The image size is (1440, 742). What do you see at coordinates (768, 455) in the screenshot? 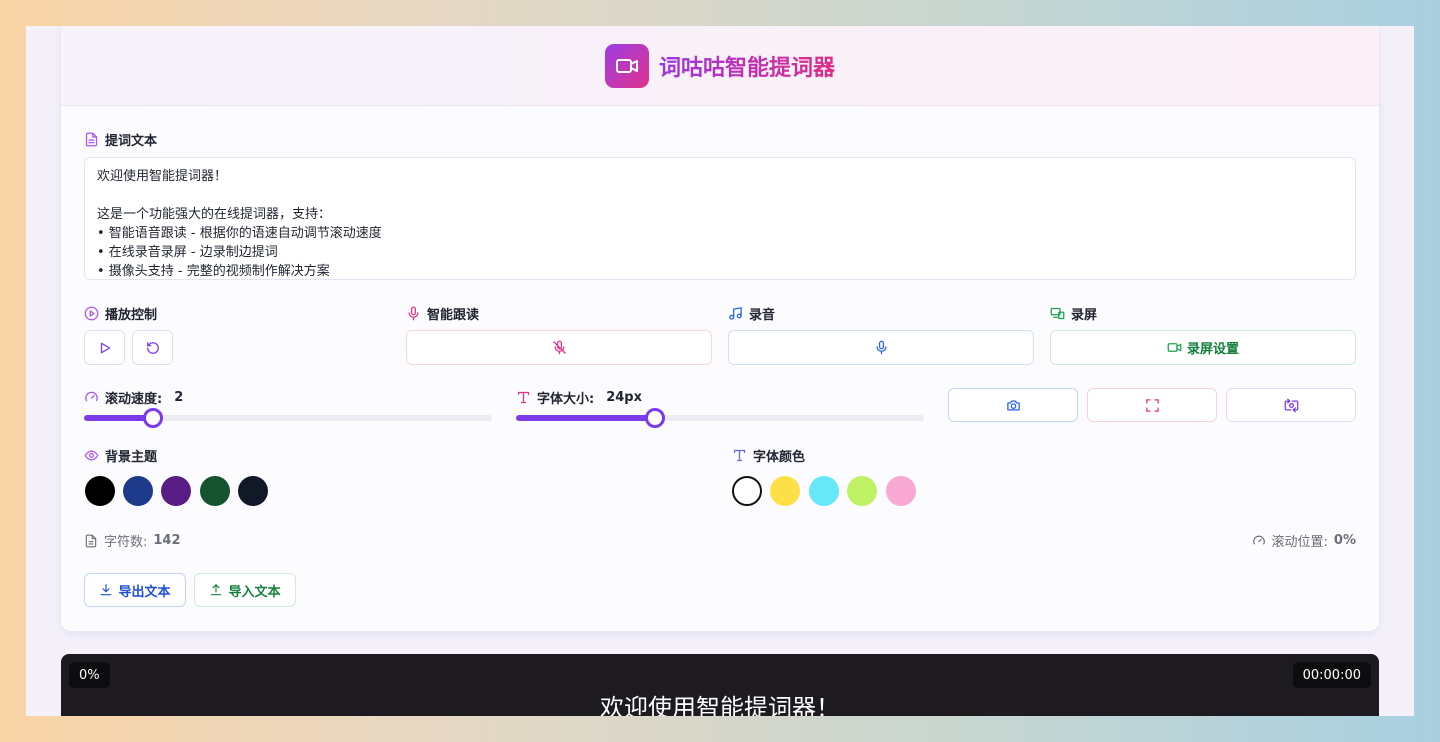
I see `font-color-label: 字体颜色` at bounding box center [768, 455].